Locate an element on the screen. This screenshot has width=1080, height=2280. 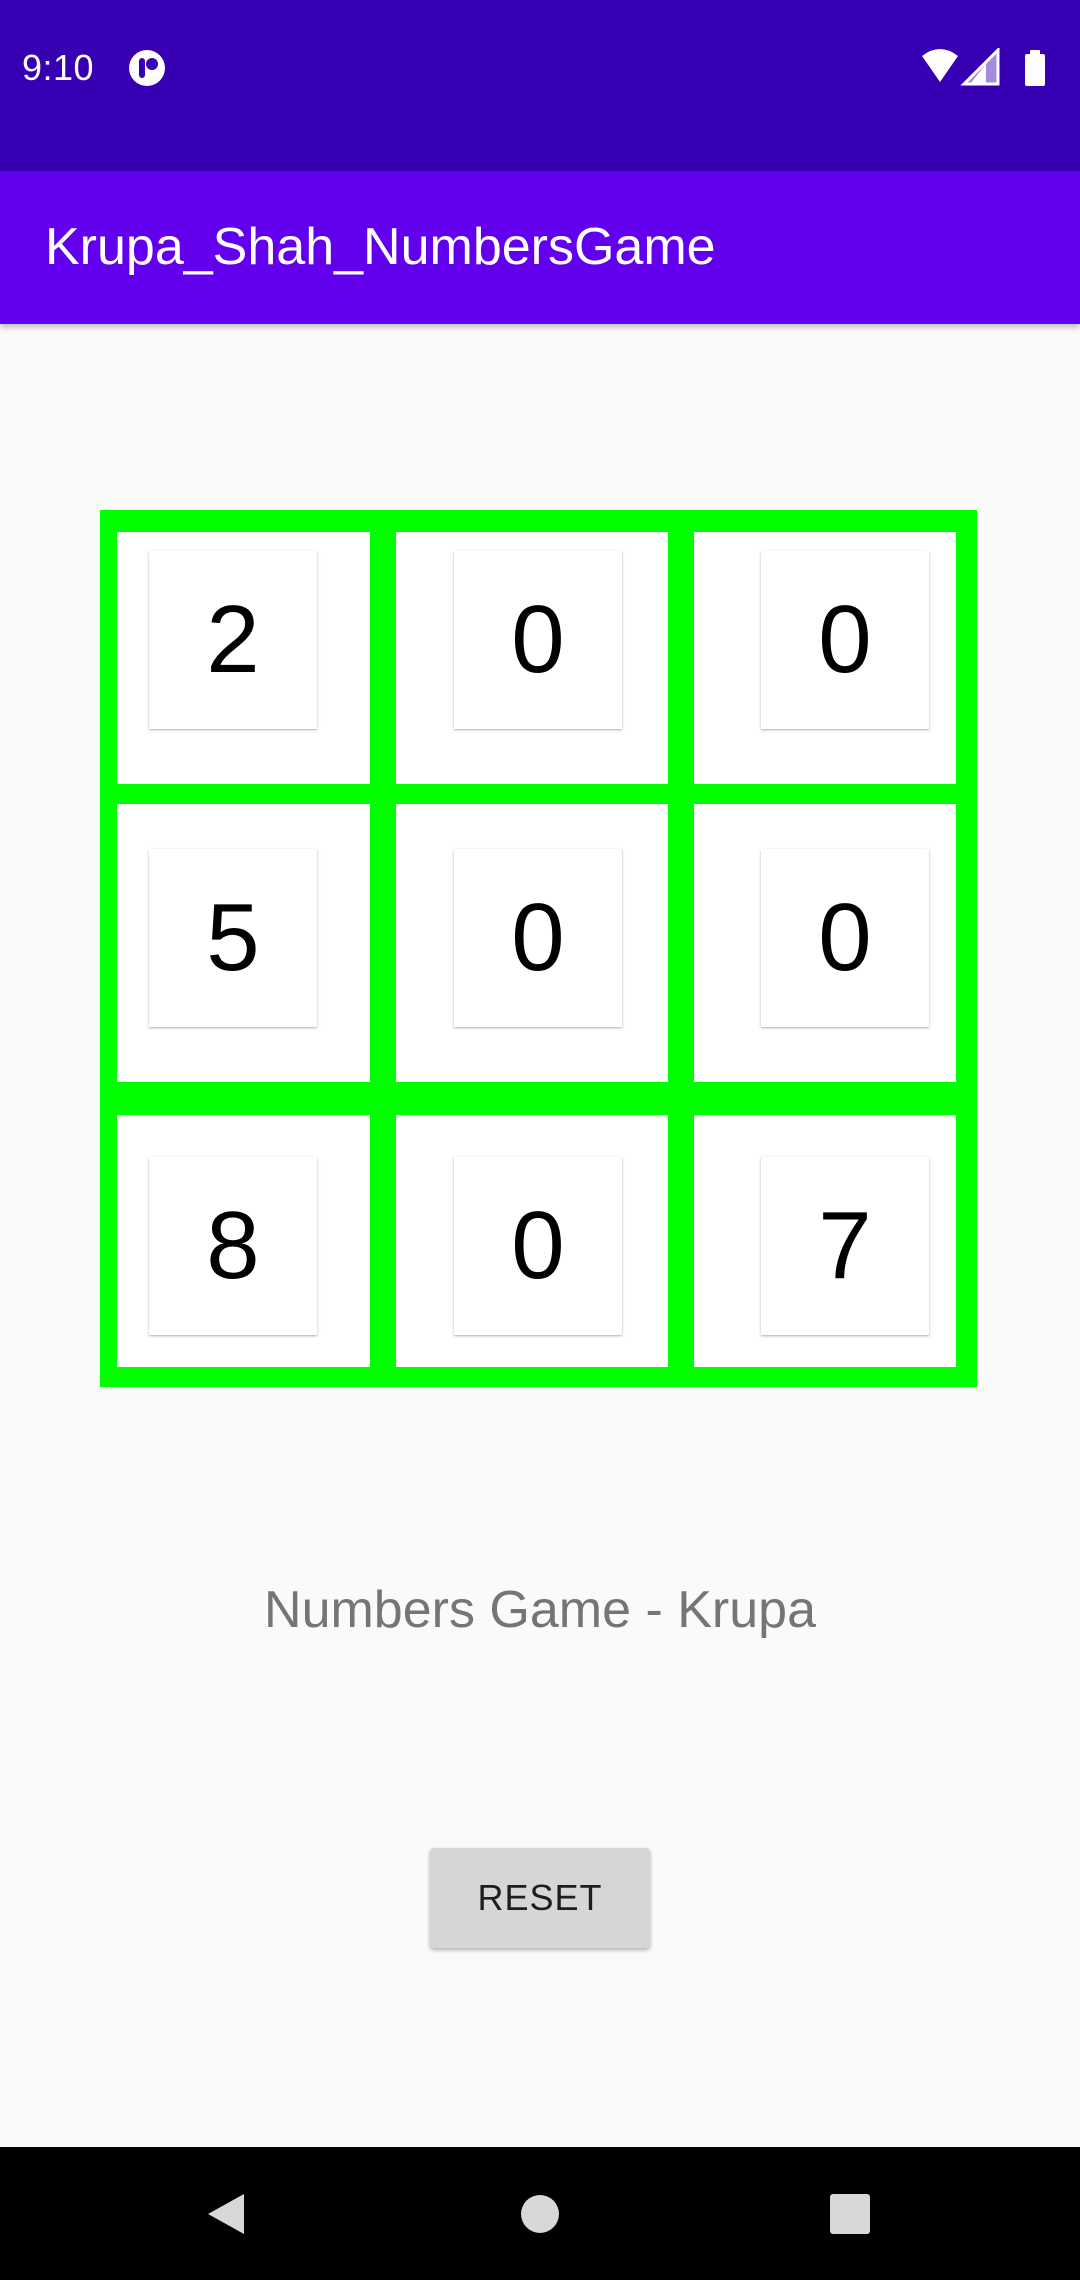
app-bar: Krupa_Shah_NumbersGame is located at coordinates (540, 247).